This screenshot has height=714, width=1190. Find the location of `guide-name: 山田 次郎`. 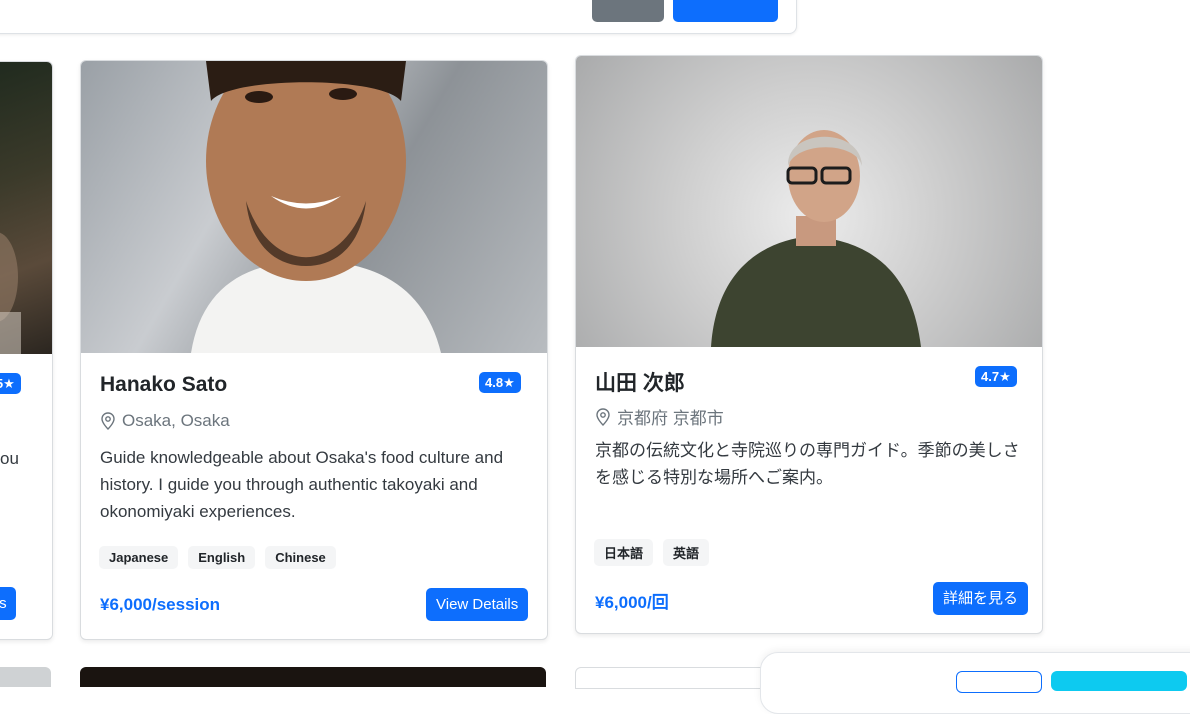

guide-name: 山田 次郎 is located at coordinates (640, 383).